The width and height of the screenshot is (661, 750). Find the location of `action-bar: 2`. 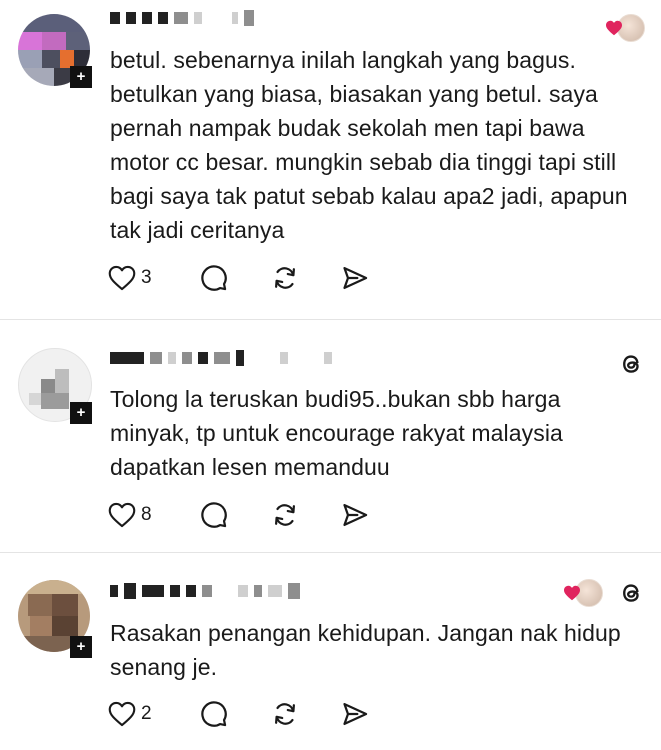

action-bar: 2 is located at coordinates (239, 714).